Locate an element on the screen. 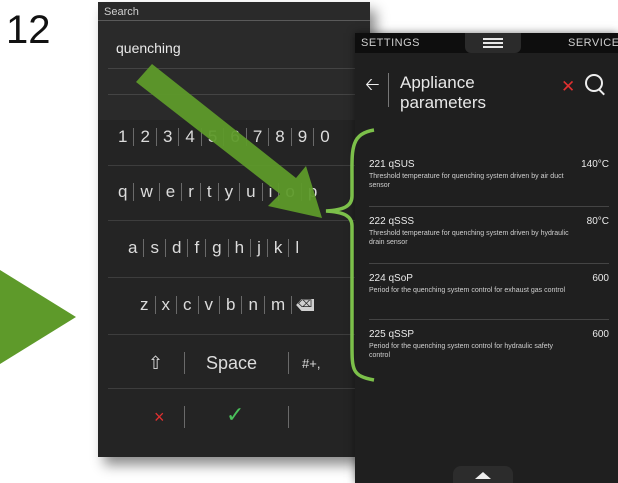 Image resolution: width=618 pixels, height=483 pixels. pointer-arrow is located at coordinates (229, 141).